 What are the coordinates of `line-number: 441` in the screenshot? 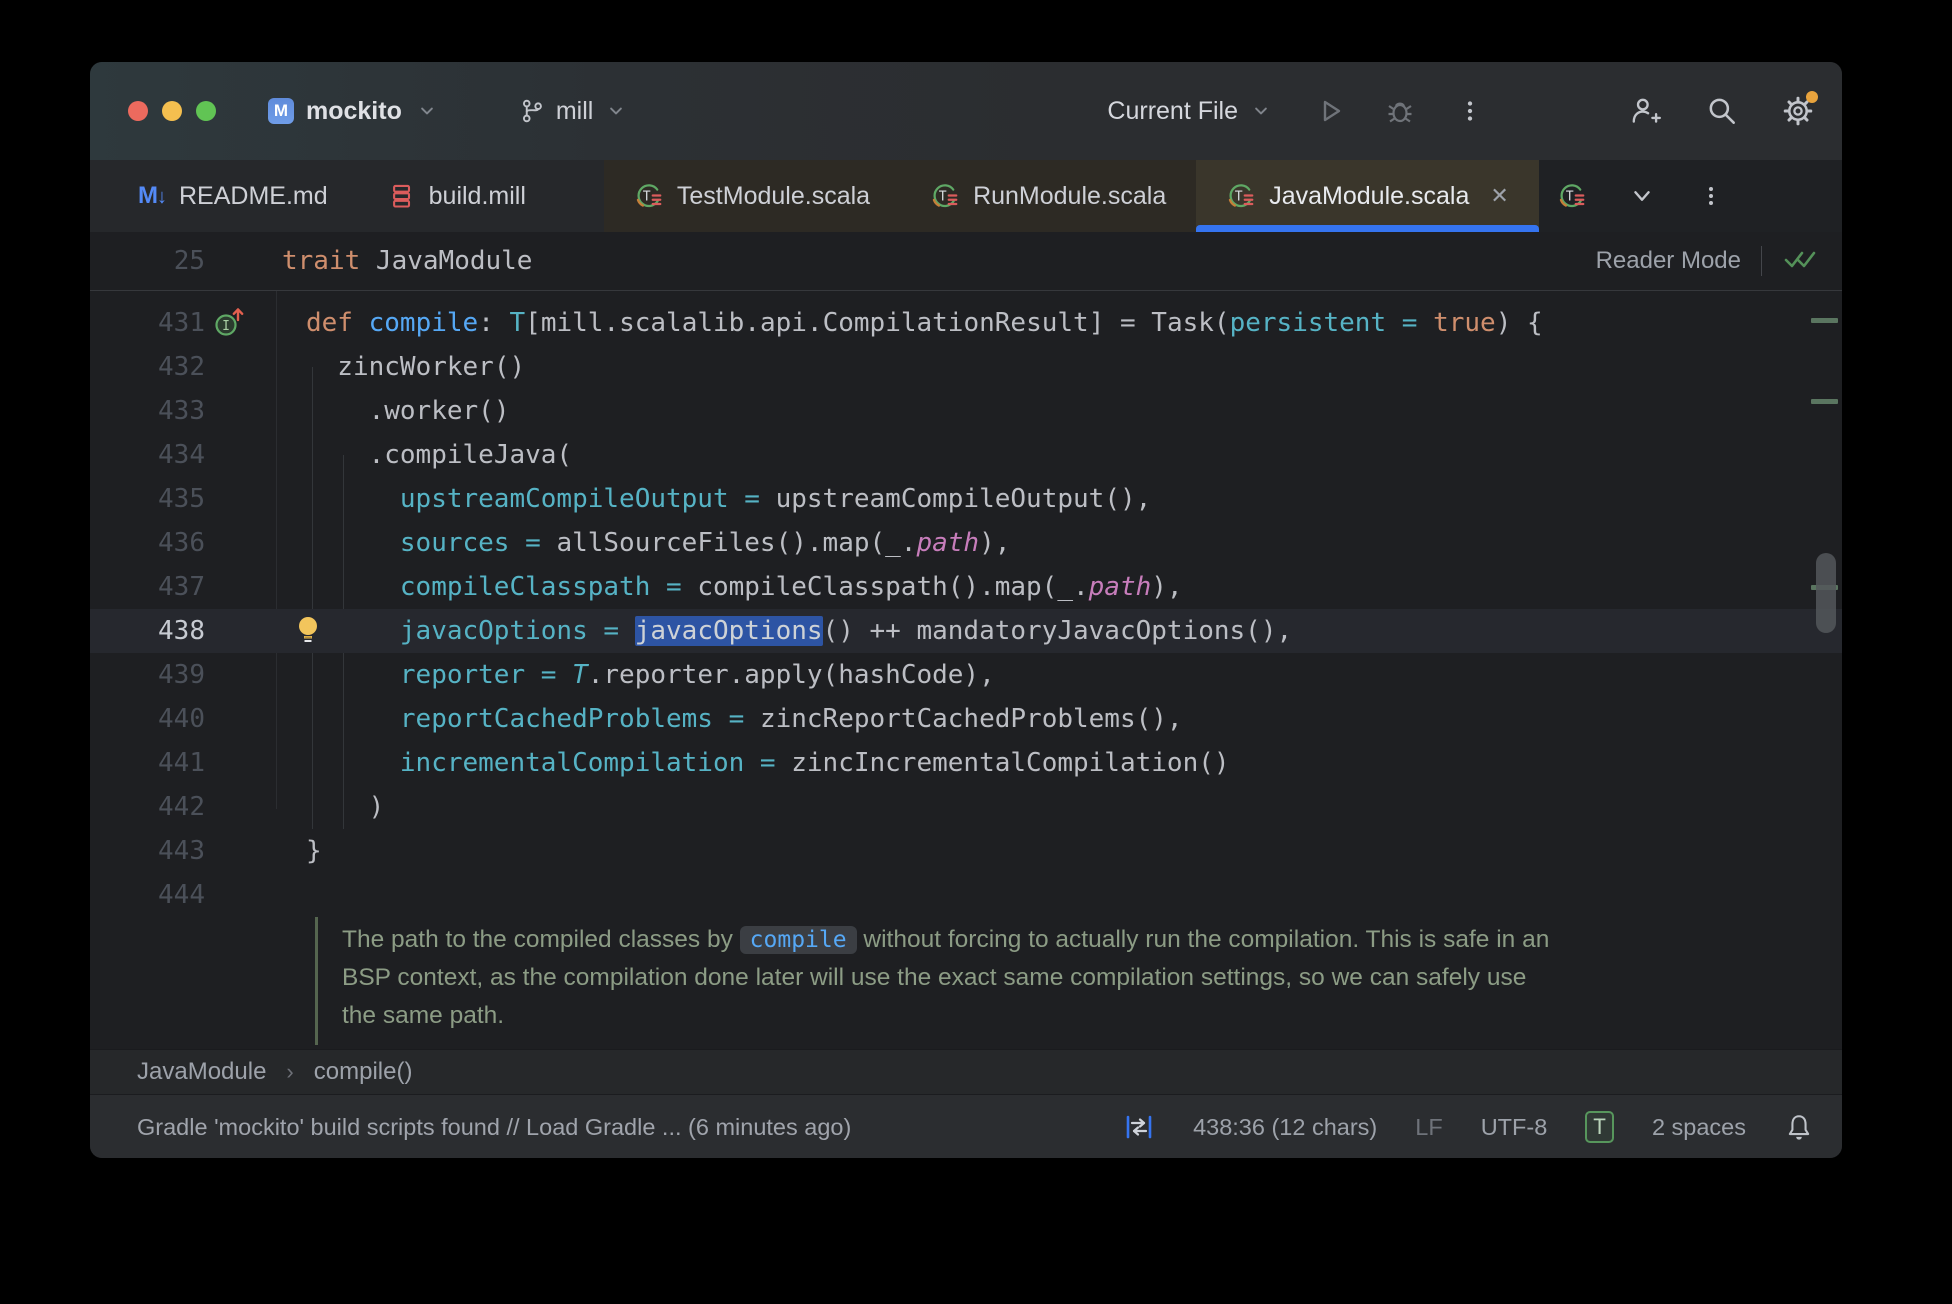 It's located at (147, 763).